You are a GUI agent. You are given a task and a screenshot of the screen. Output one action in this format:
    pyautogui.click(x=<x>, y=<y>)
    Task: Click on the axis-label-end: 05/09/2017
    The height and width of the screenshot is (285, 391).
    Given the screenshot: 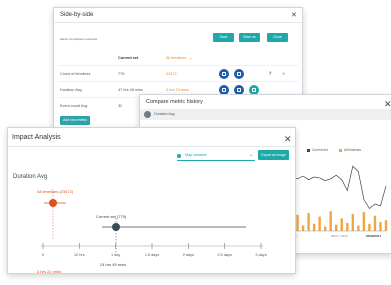 What is the action you would take?
    pyautogui.click(x=374, y=236)
    